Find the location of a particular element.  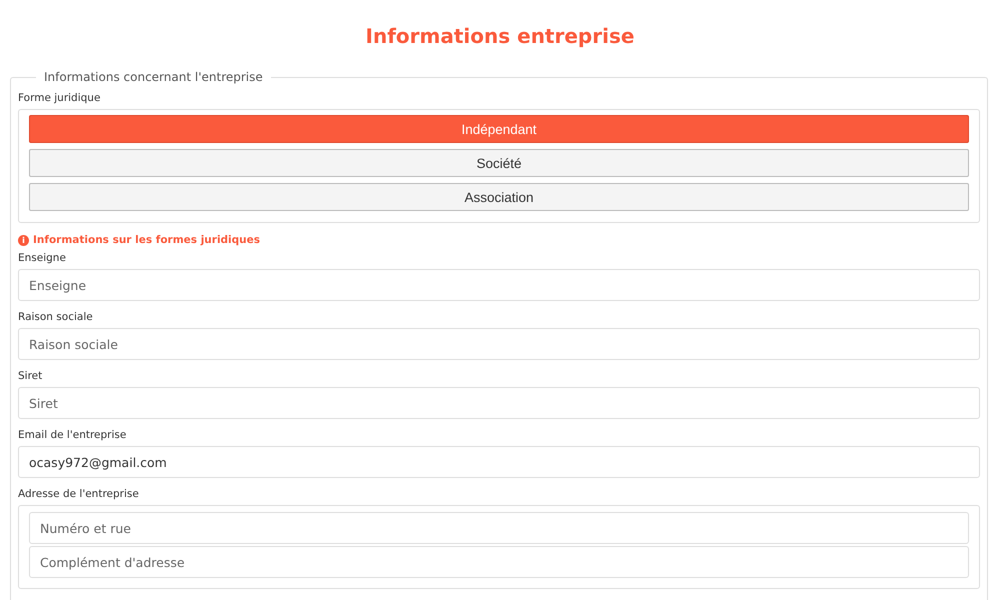

field-label: Enseigne is located at coordinates (42, 258).